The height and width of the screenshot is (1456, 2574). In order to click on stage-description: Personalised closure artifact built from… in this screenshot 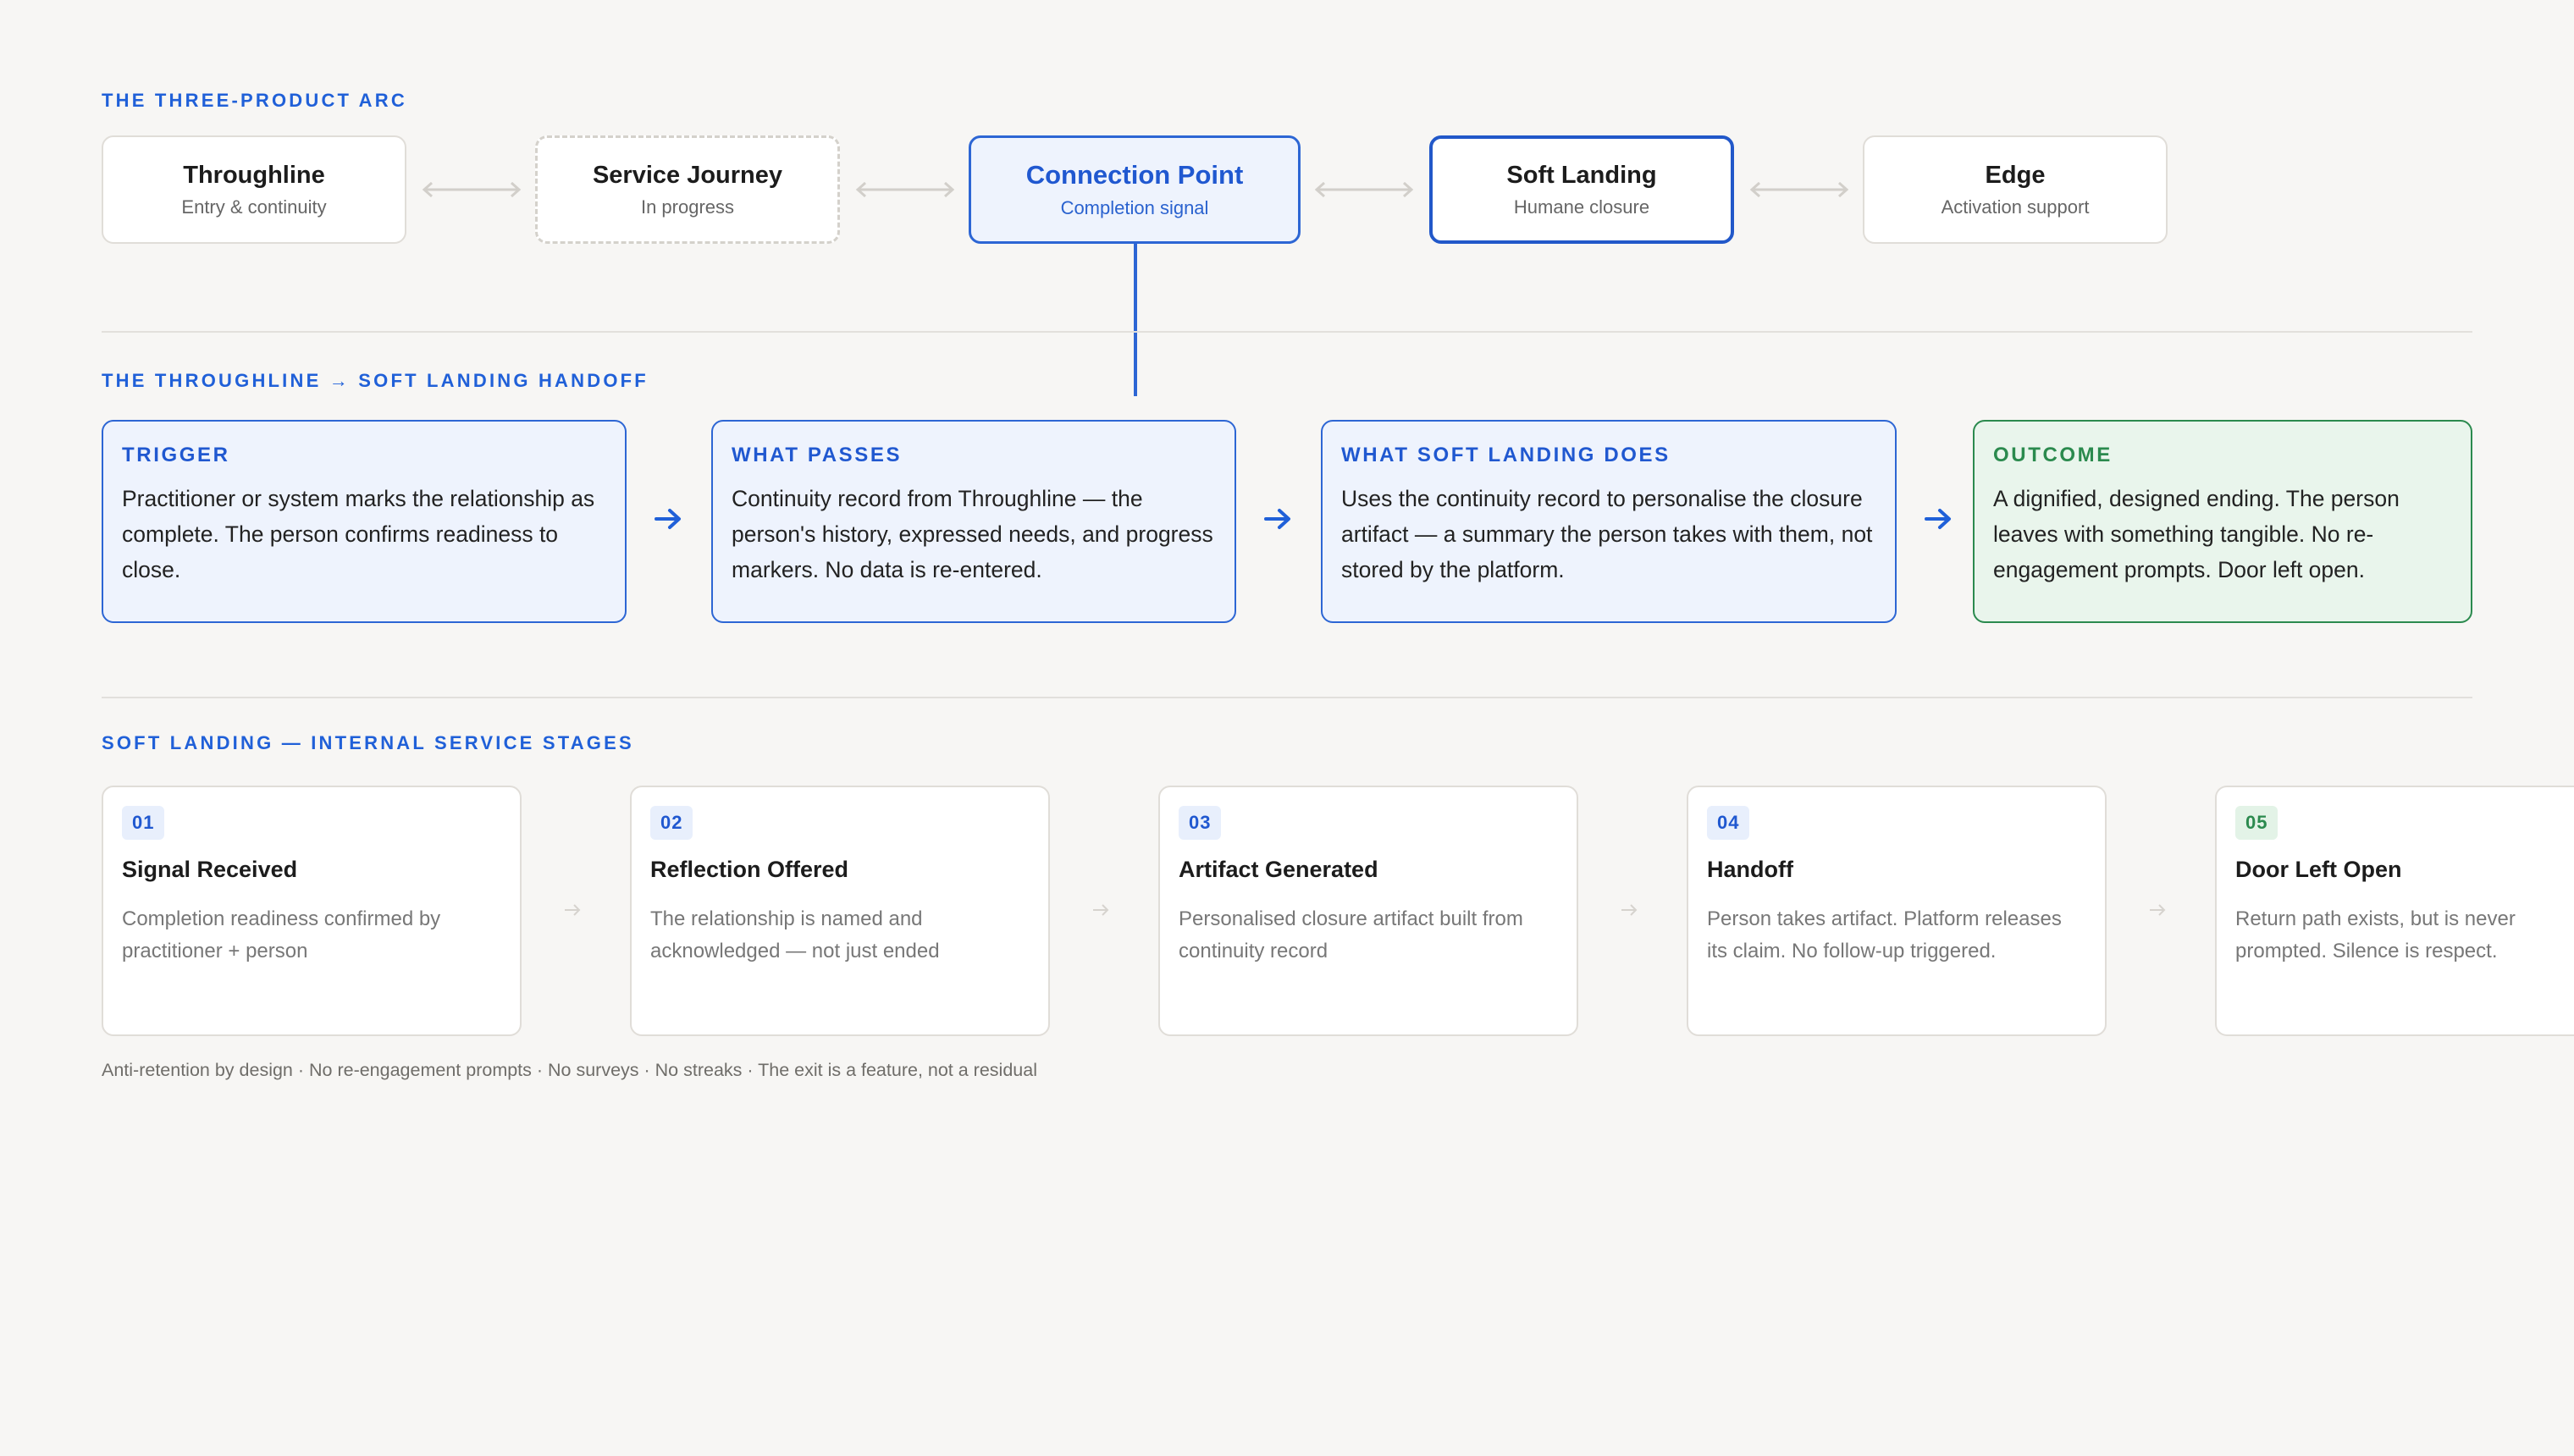, I will do `click(1351, 934)`.